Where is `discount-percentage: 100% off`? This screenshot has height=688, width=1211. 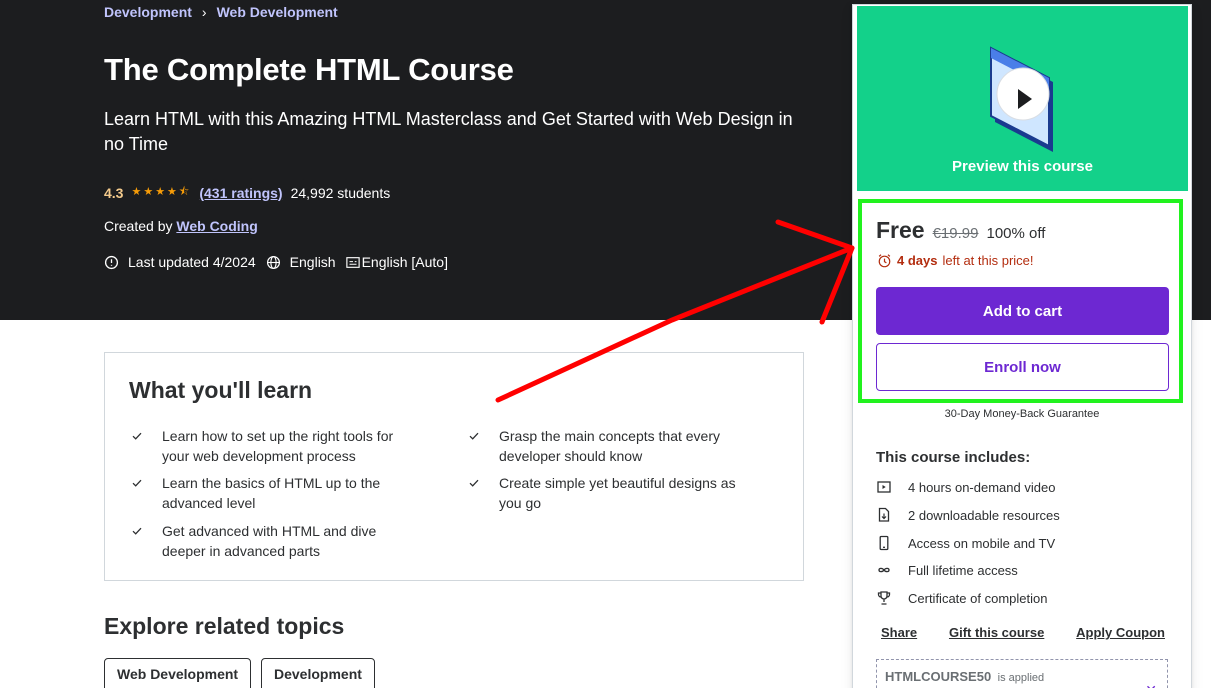 discount-percentage: 100% off is located at coordinates (1016, 233).